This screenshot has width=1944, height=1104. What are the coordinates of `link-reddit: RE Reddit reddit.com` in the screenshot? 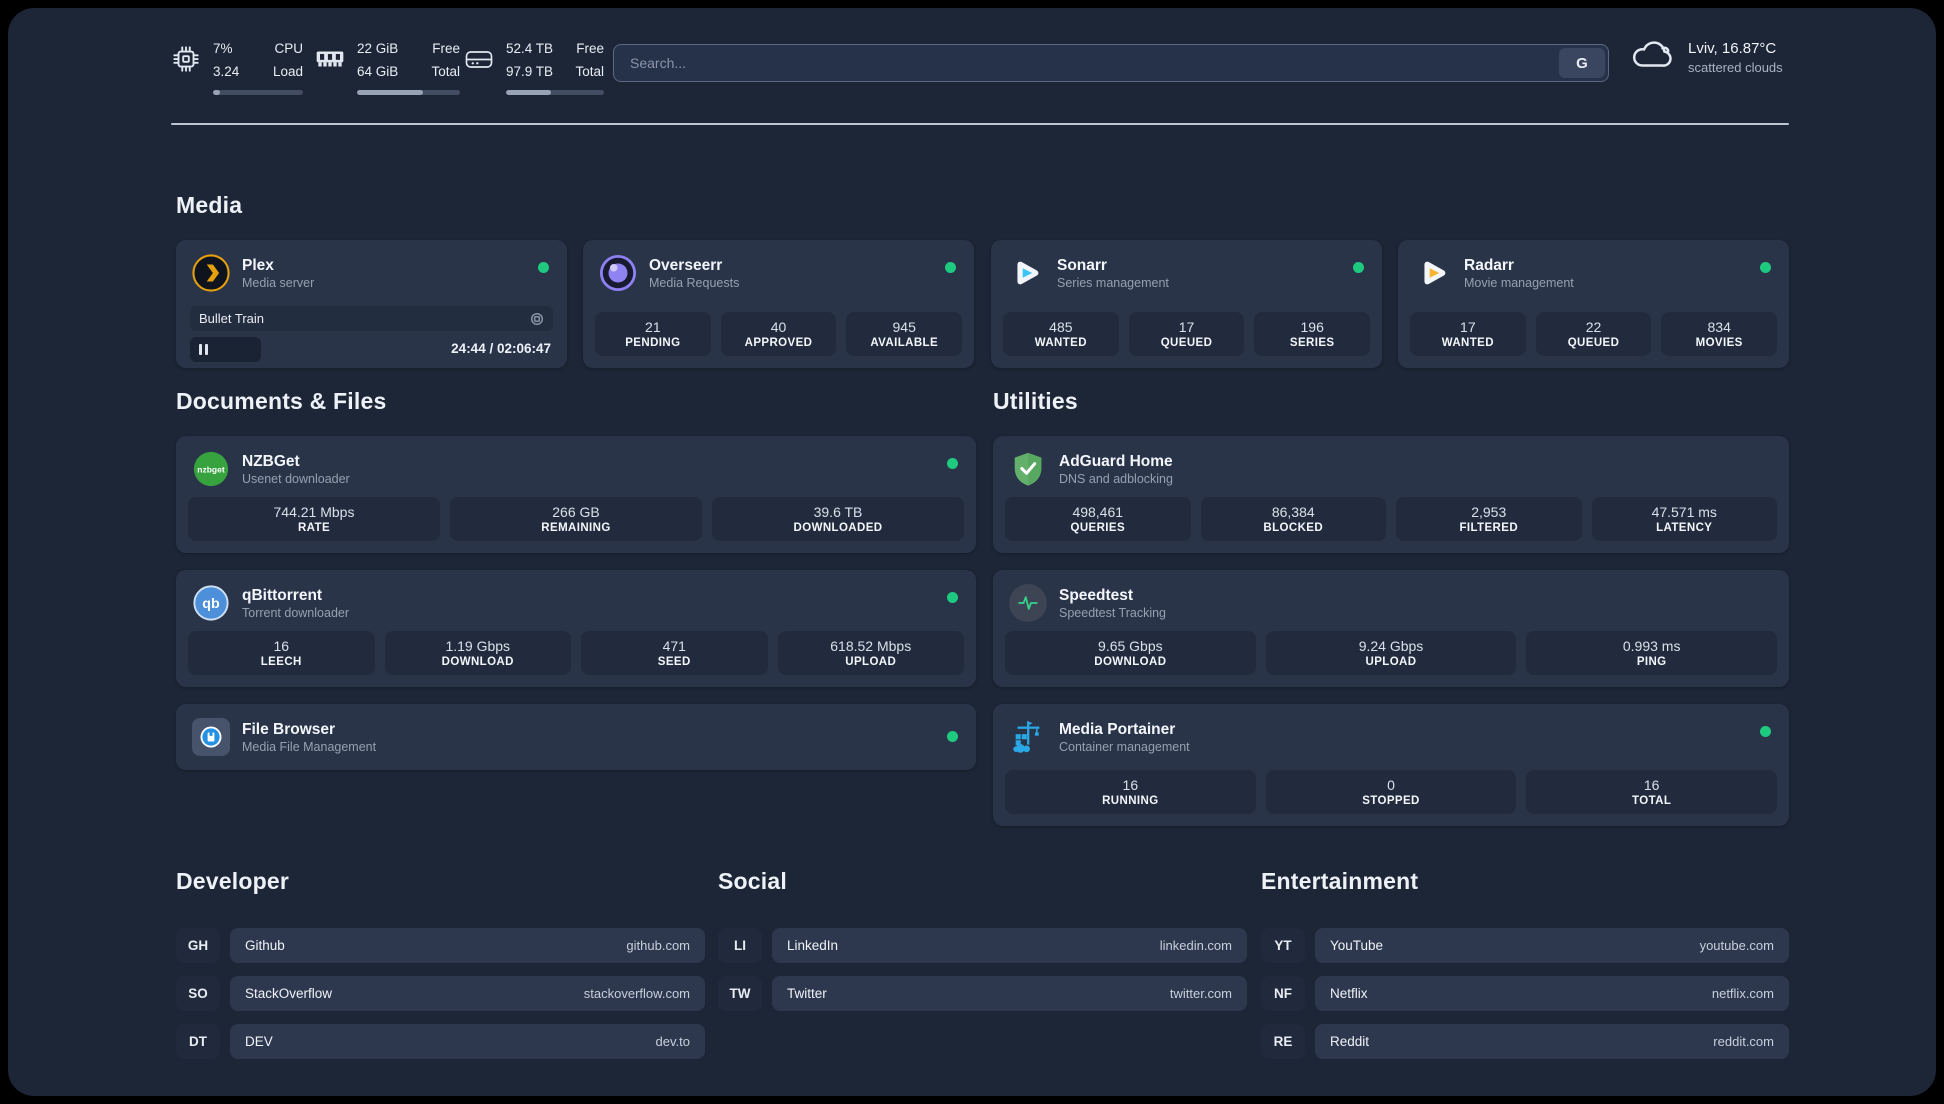 It's located at (1525, 1041).